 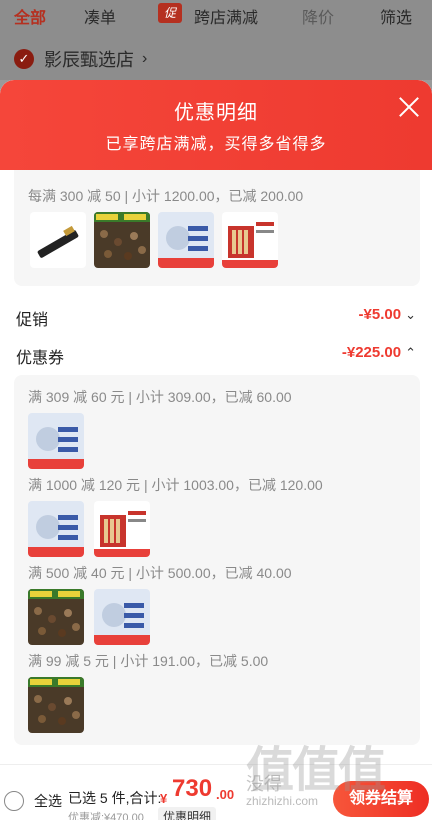 What do you see at coordinates (166, 196) in the screenshot?
I see `cross-store-label: 每满 300 减 50 | 小计 1200.00，已减 200.00` at bounding box center [166, 196].